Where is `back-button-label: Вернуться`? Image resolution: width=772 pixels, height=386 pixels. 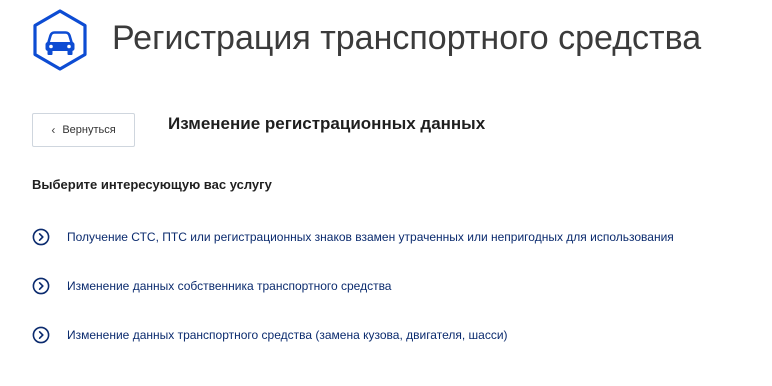 back-button-label: Вернуться is located at coordinates (89, 130).